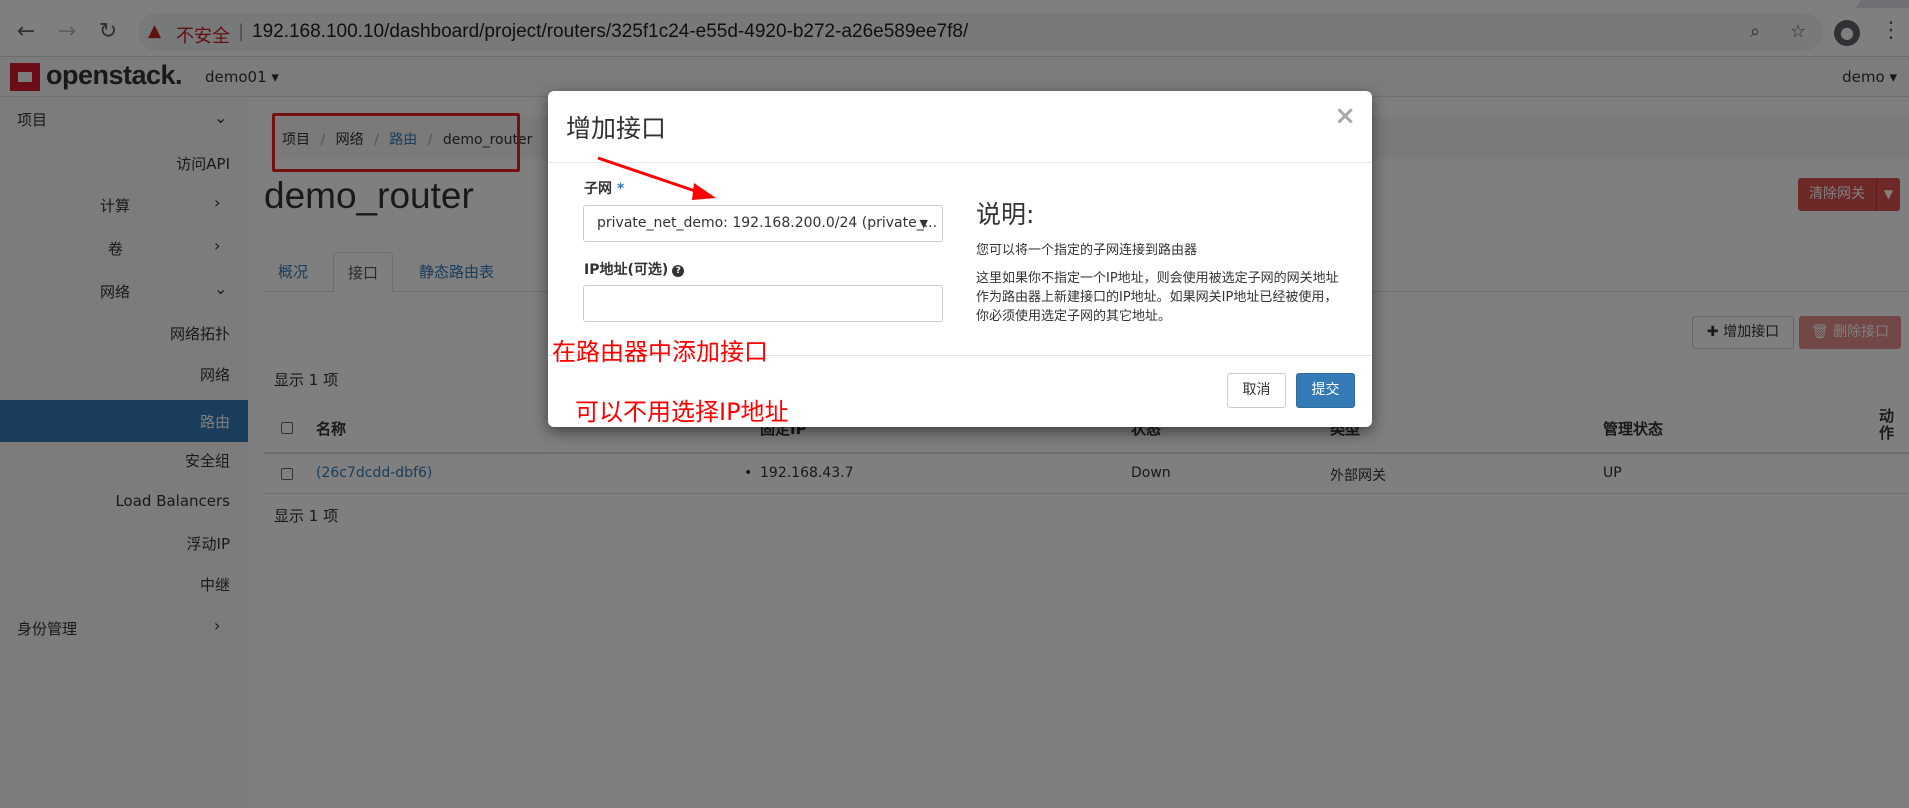 This screenshot has height=808, width=1909. I want to click on annotation-ip-optional: 可以不用选择IP地址, so click(682, 412).